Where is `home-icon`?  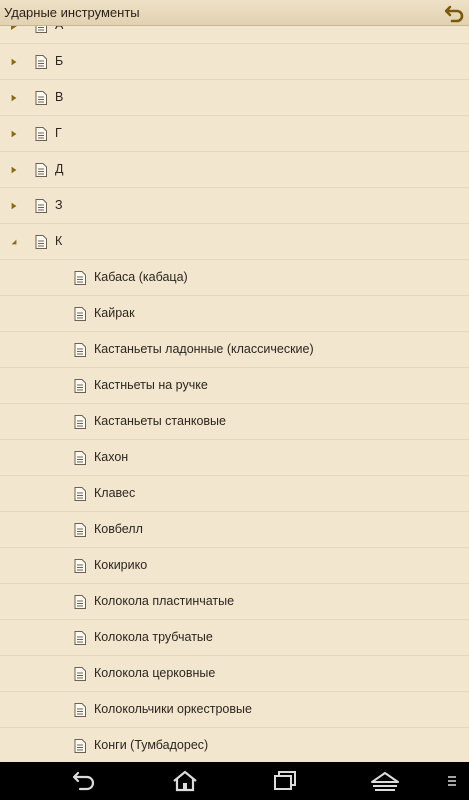
home-icon is located at coordinates (185, 781).